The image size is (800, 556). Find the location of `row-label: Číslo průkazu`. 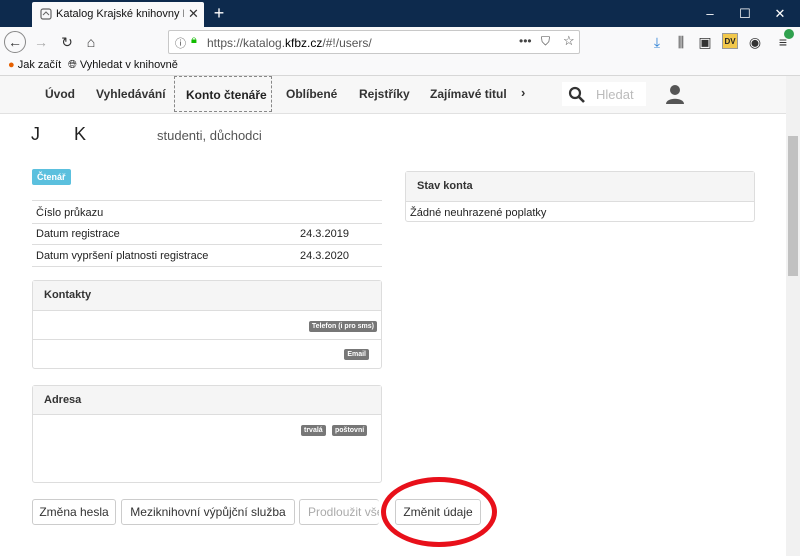

row-label: Číslo průkazu is located at coordinates (70, 213).